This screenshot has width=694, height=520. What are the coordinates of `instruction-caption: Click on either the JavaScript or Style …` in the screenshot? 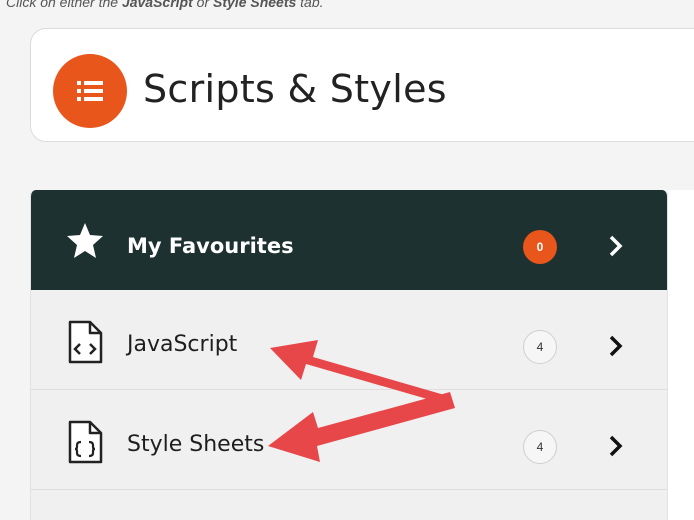 It's located at (165, 5).